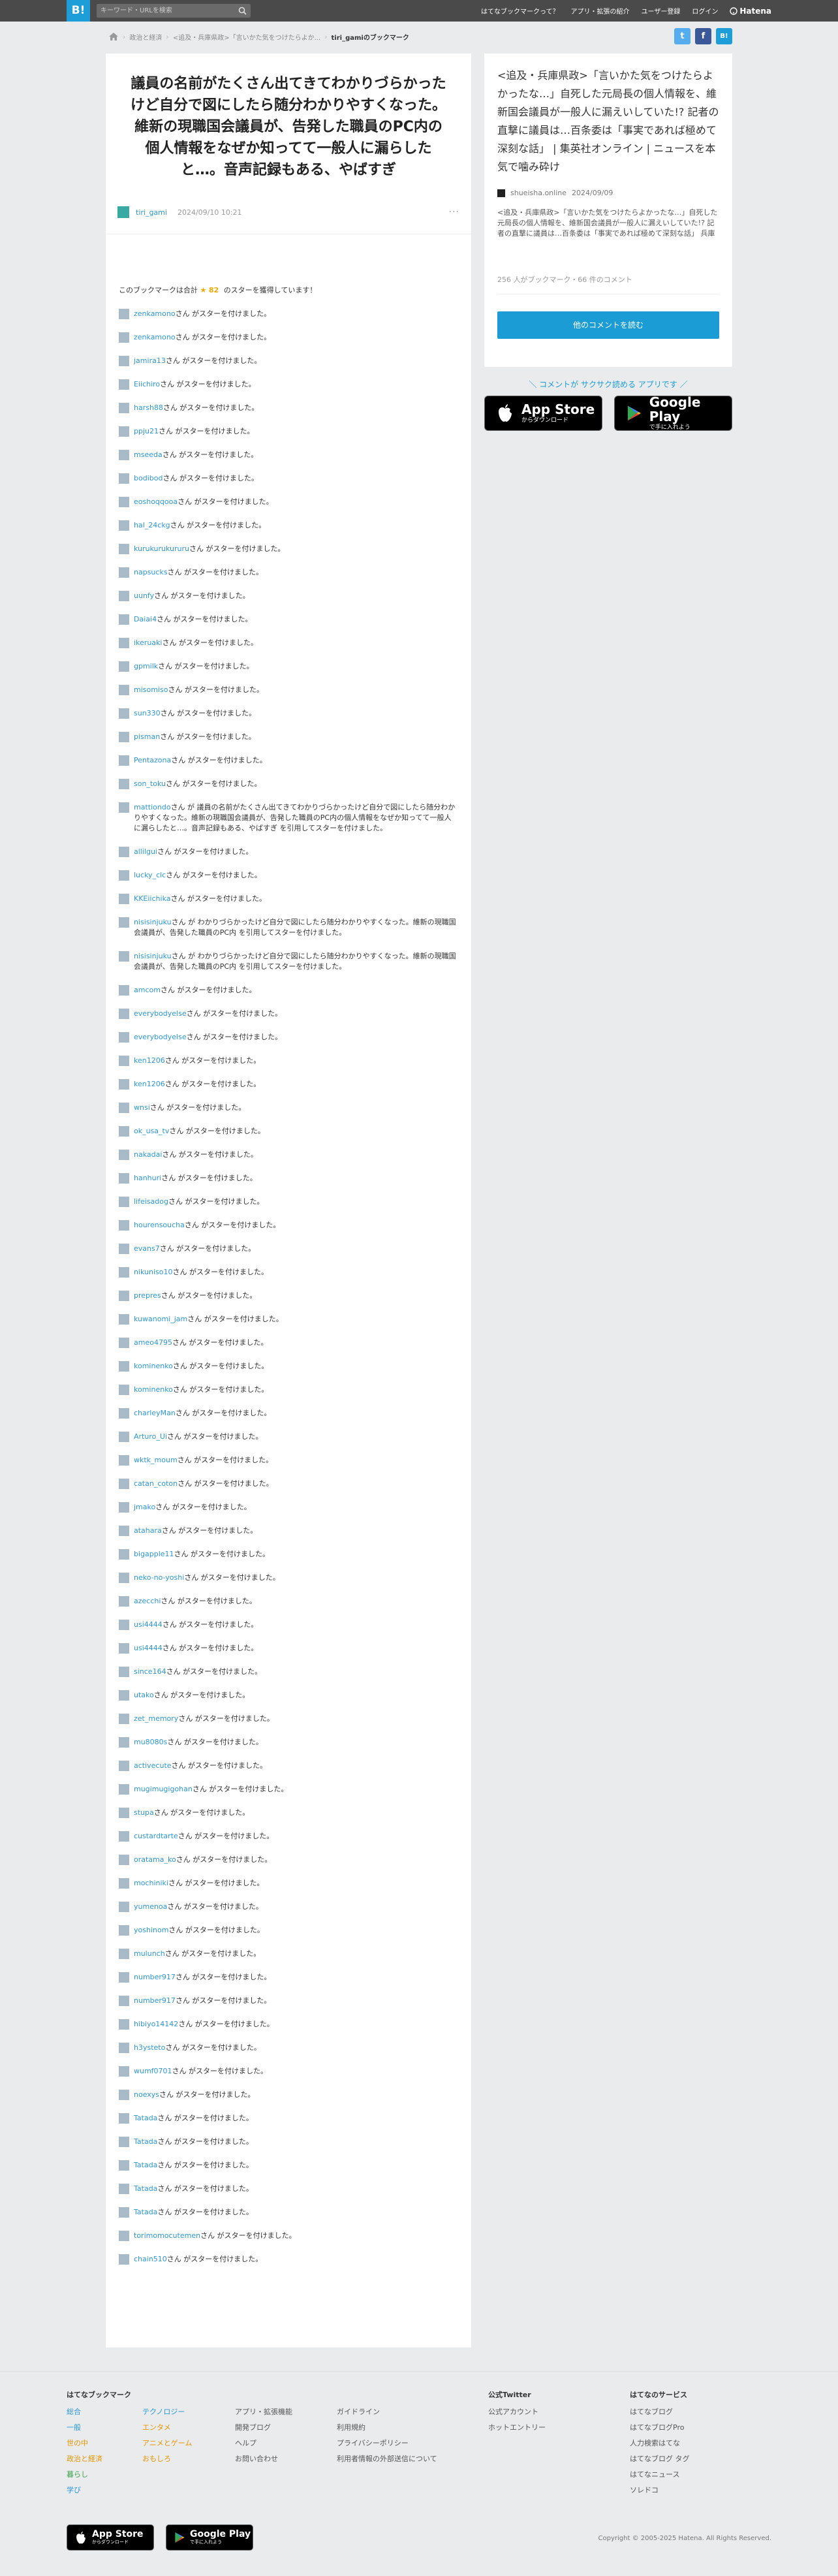 The width and height of the screenshot is (838, 2576). I want to click on star-user-link: custardtarte, so click(156, 1836).